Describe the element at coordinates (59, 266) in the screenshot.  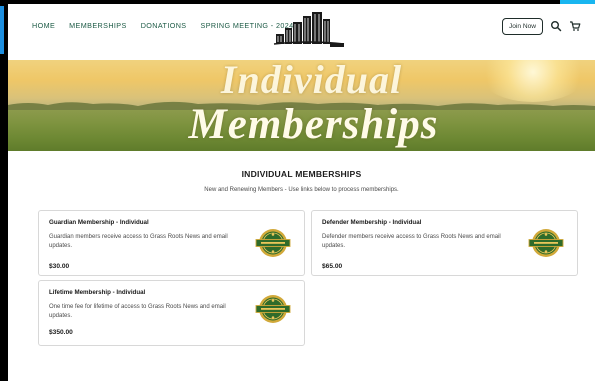
I see `membership-price: $30.00` at that location.